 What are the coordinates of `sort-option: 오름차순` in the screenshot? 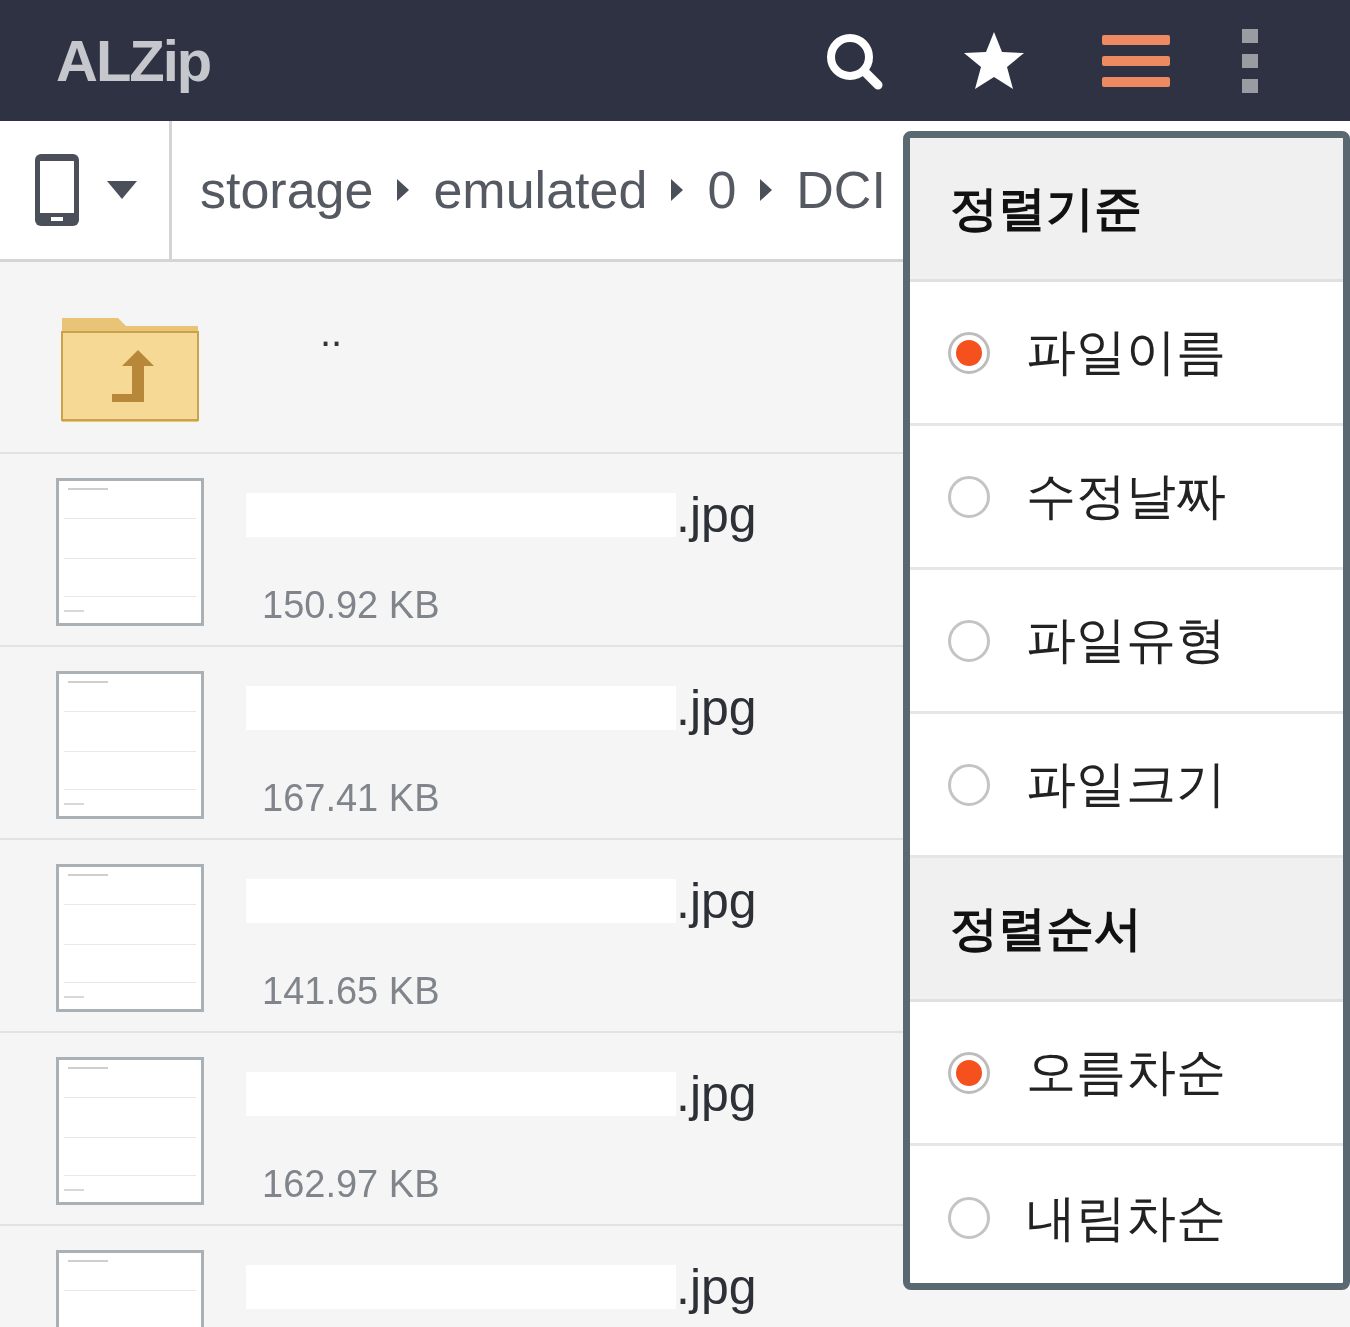 It's located at (1126, 1074).